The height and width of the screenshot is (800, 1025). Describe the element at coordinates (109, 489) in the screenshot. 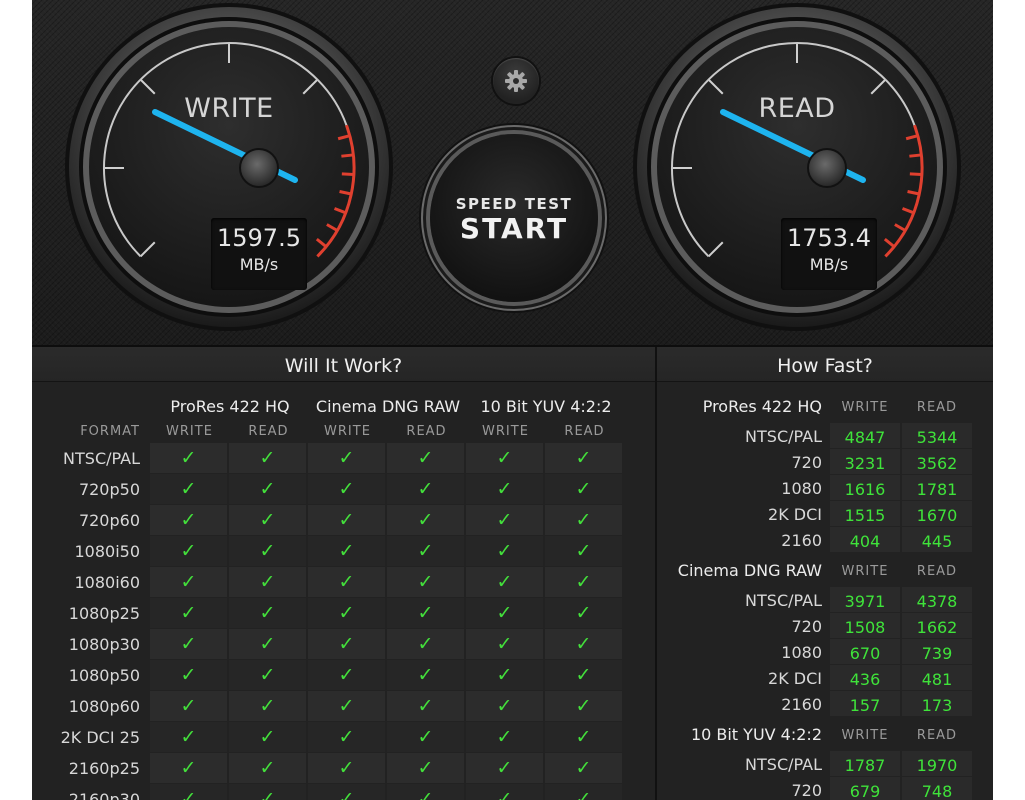

I see `format-label: 720p50` at that location.